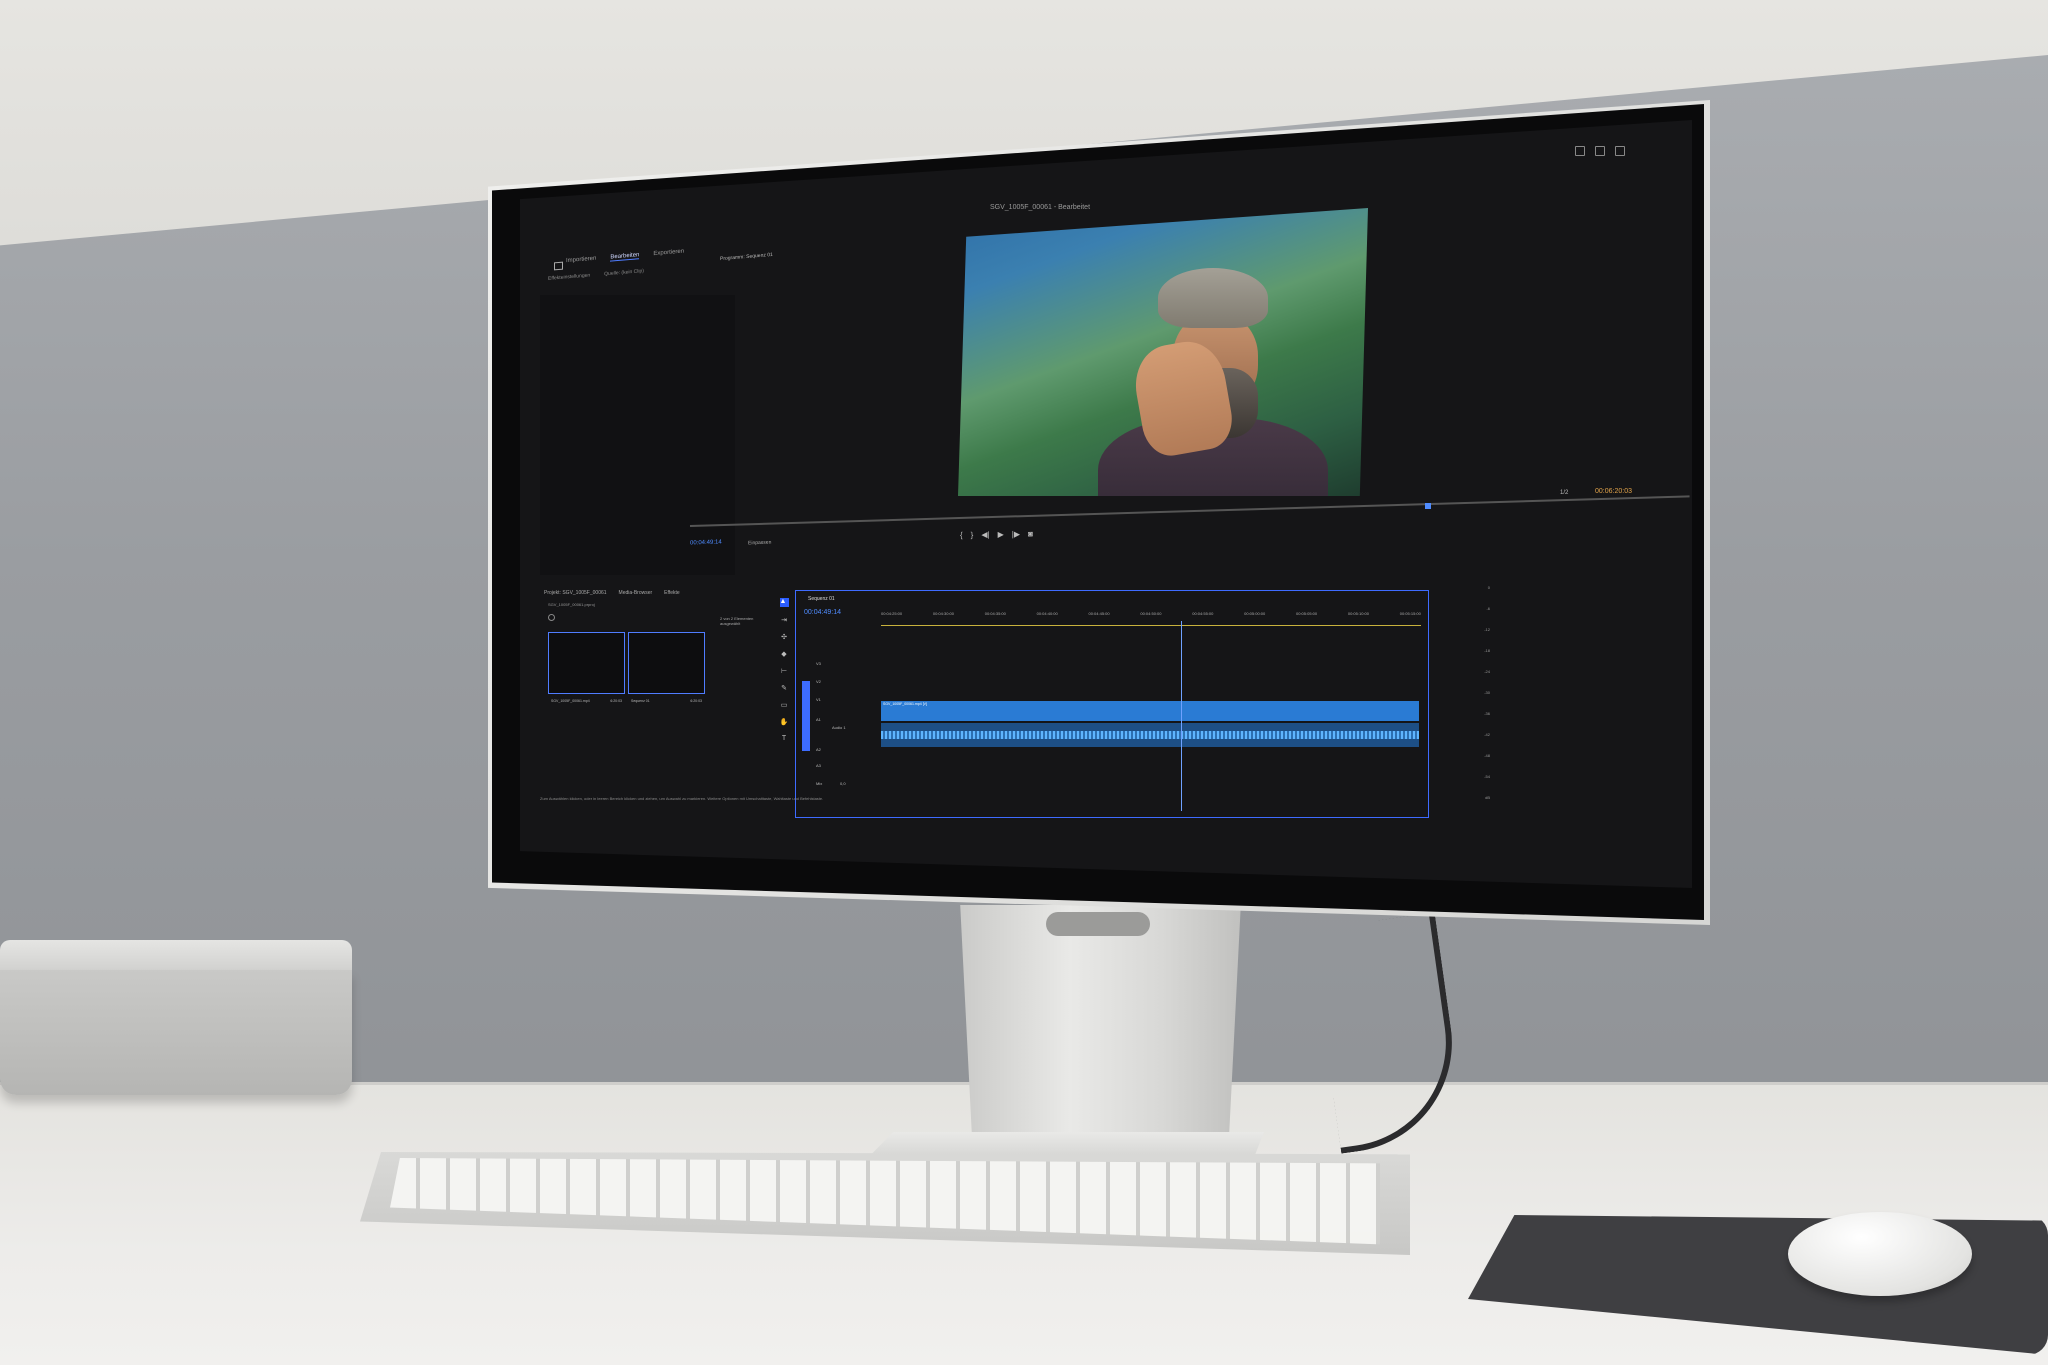 Image resolution: width=2048 pixels, height=1365 pixels. What do you see at coordinates (581, 260) in the screenshot?
I see `tab-import: Importieren` at bounding box center [581, 260].